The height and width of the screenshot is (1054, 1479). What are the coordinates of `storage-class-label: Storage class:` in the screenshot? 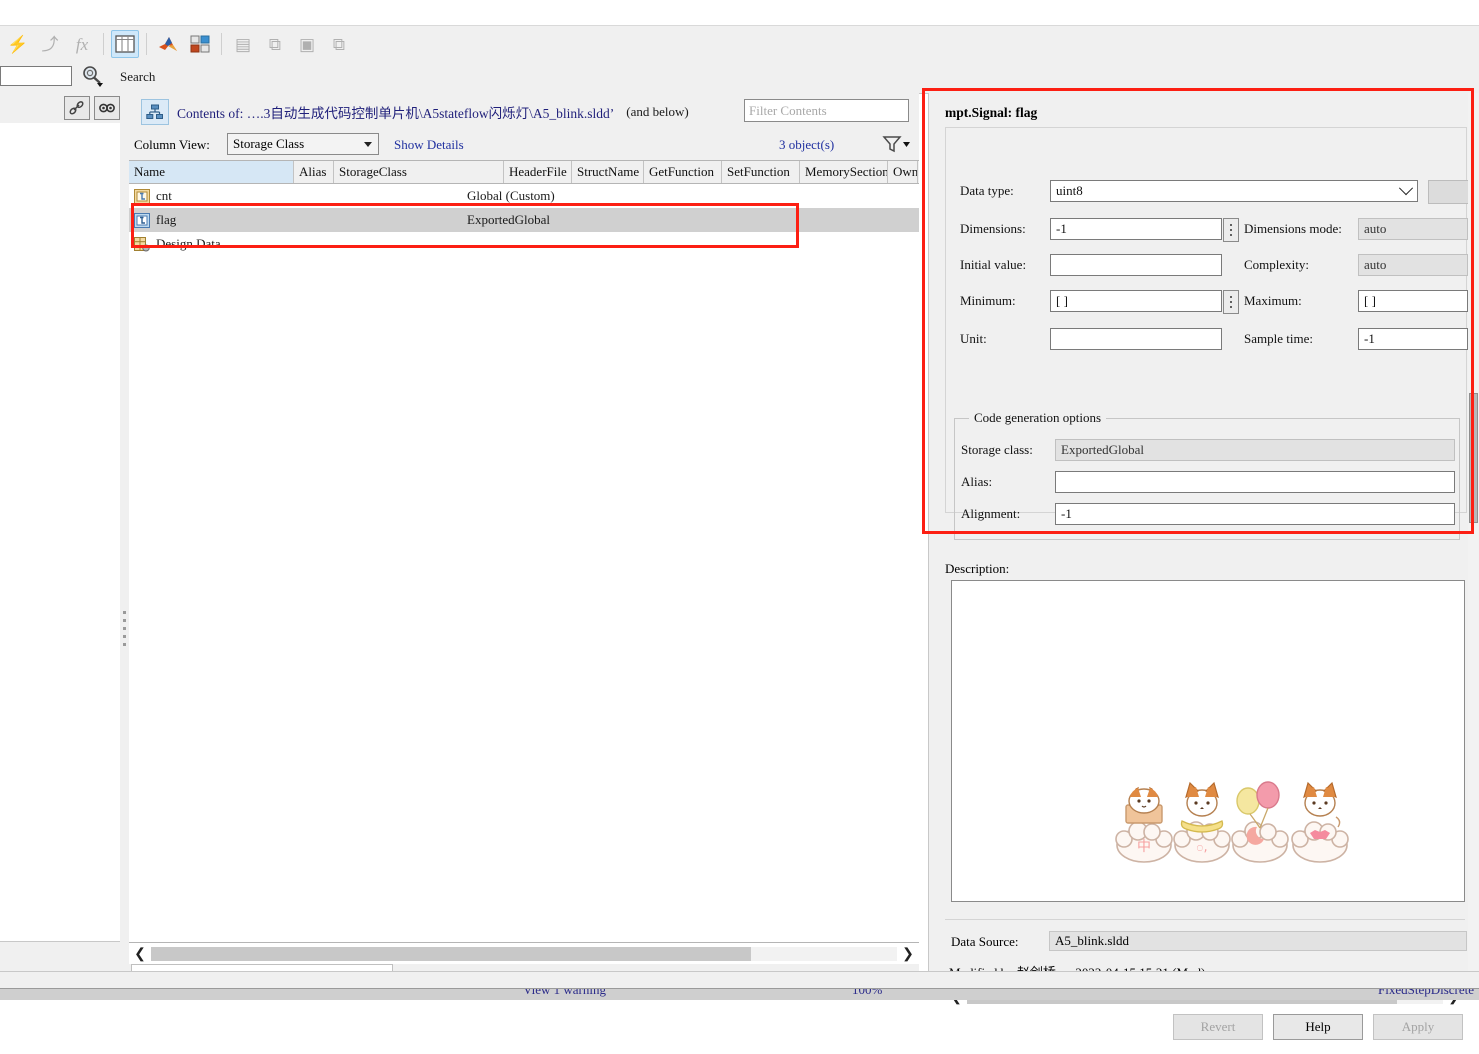 It's located at (997, 449).